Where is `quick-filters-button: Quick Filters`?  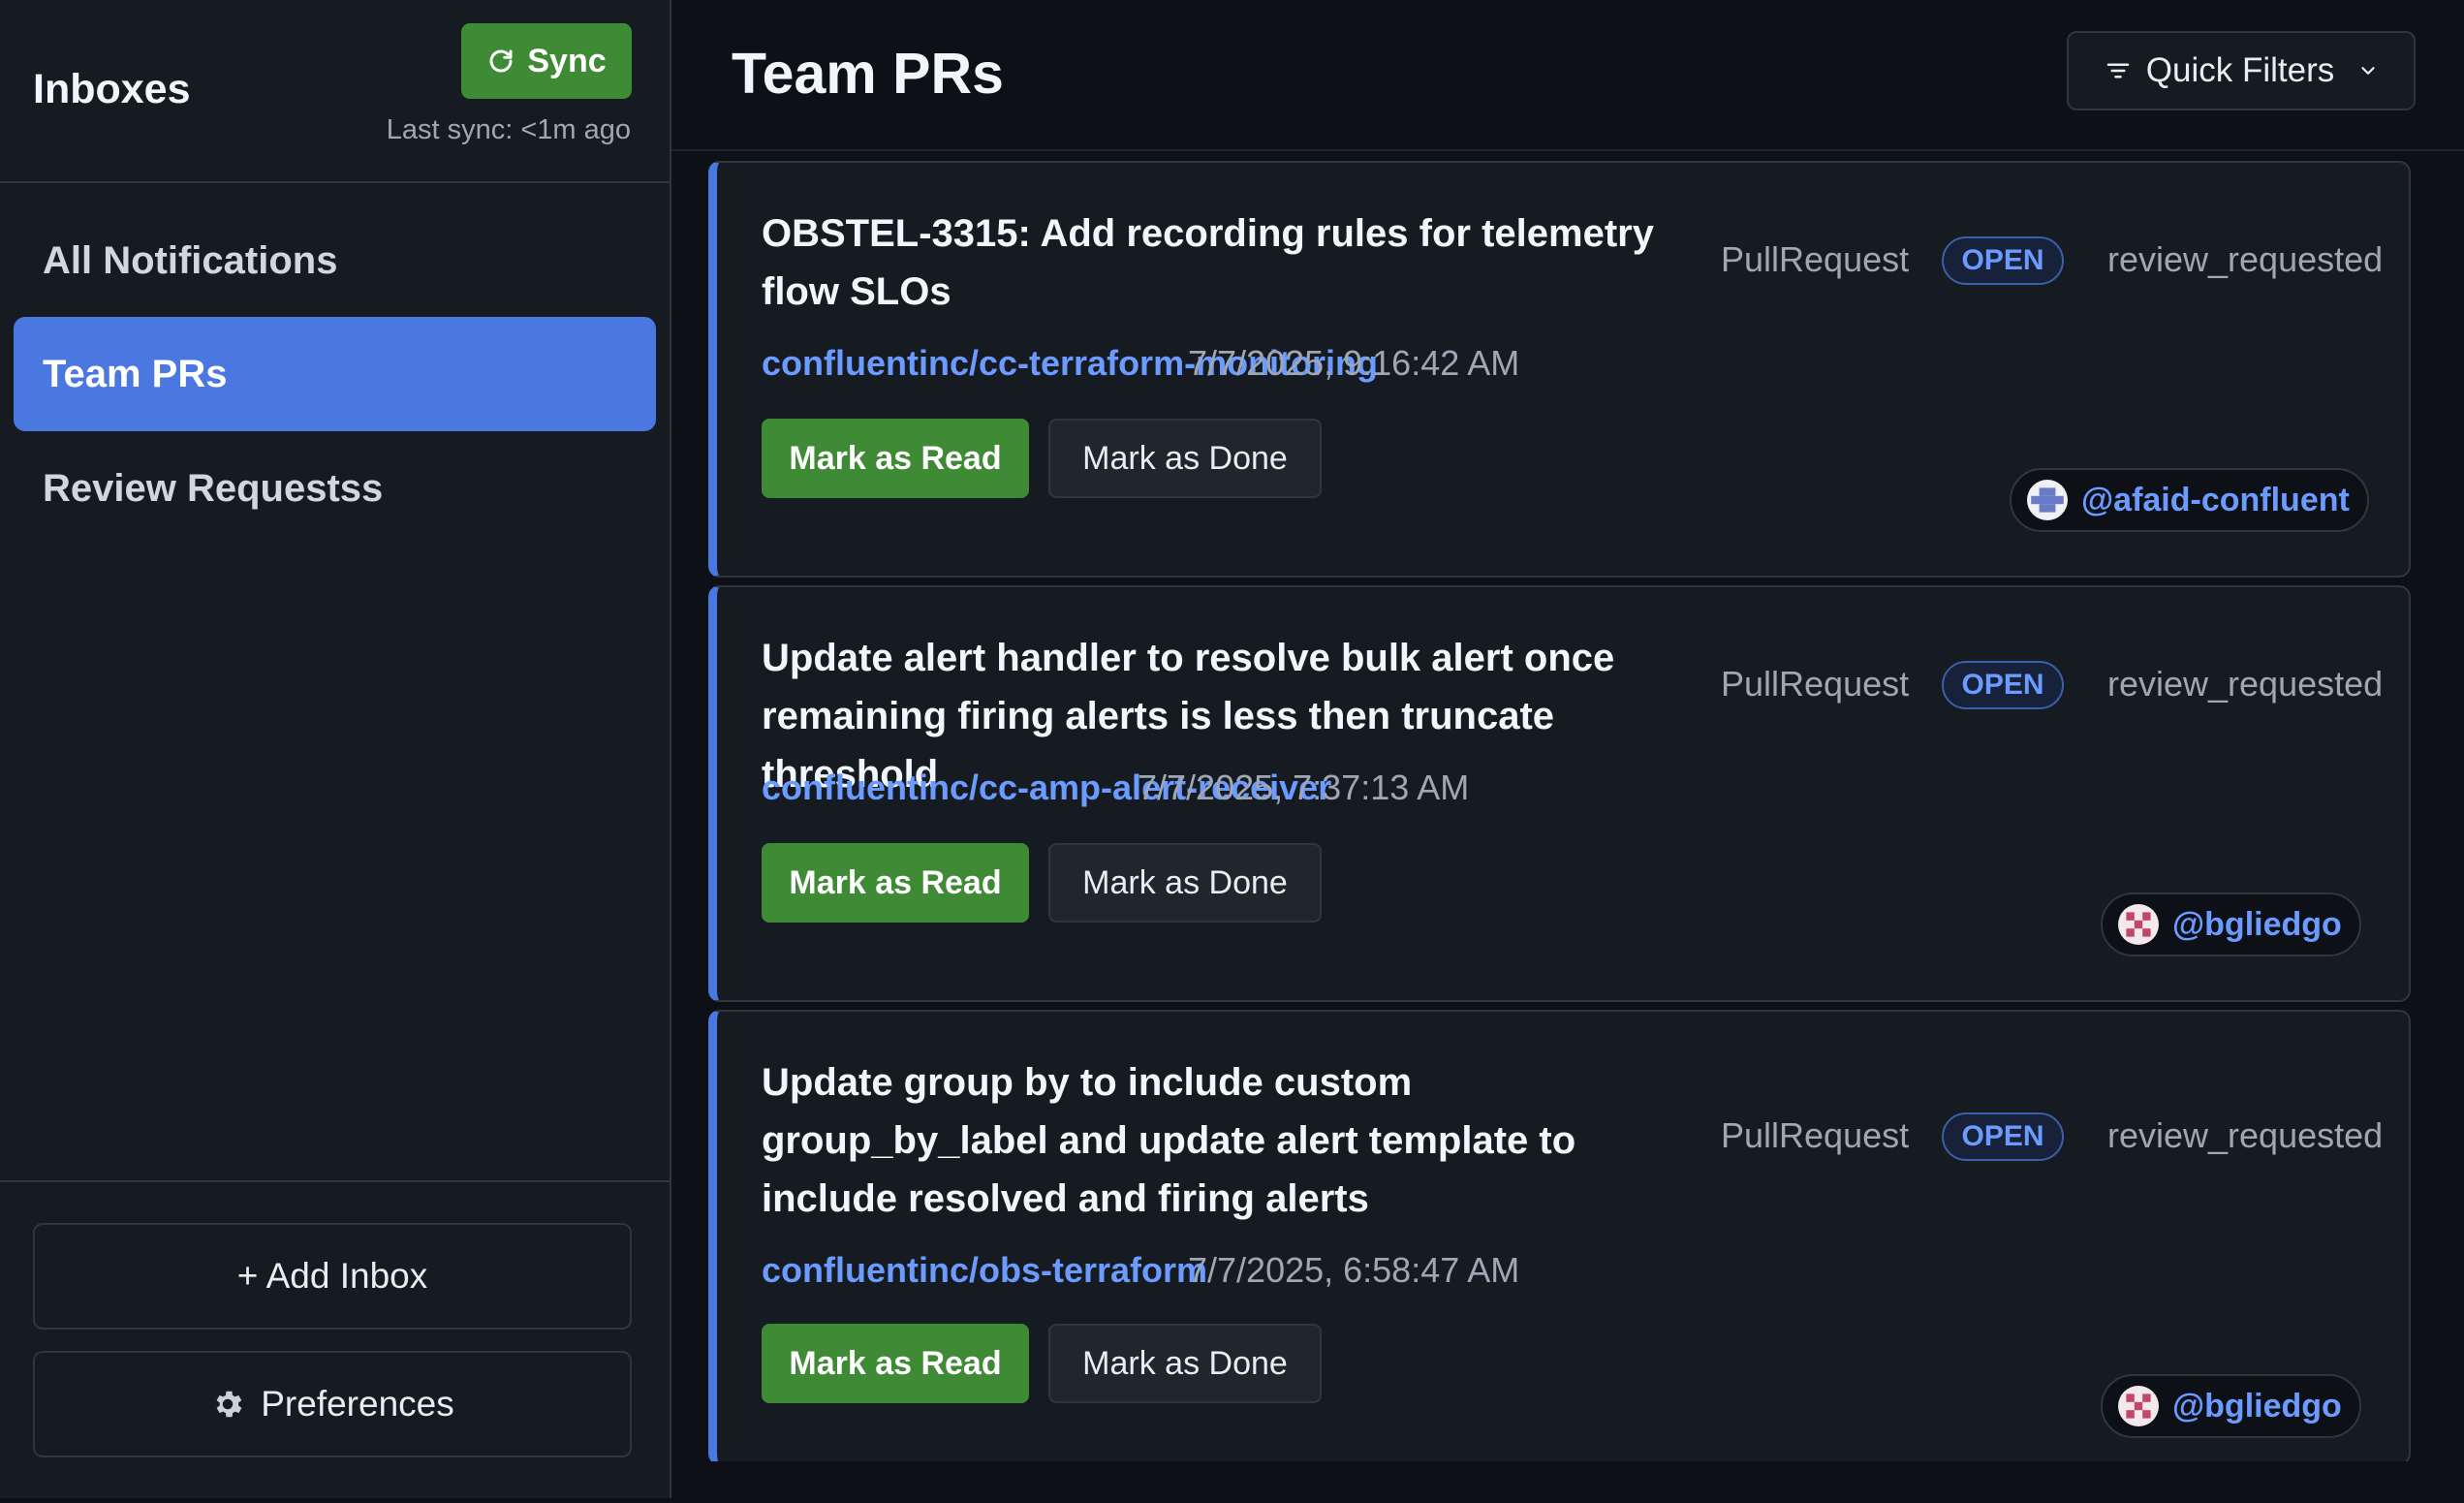 quick-filters-button: Quick Filters is located at coordinates (2241, 70).